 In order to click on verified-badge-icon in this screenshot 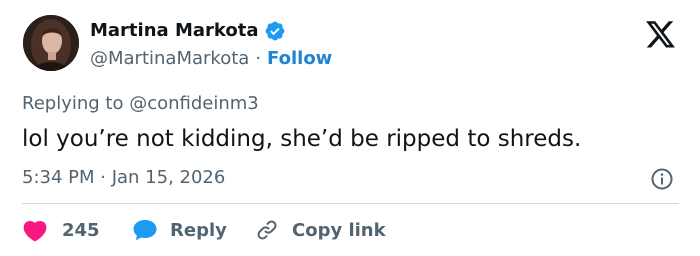, I will do `click(275, 31)`.